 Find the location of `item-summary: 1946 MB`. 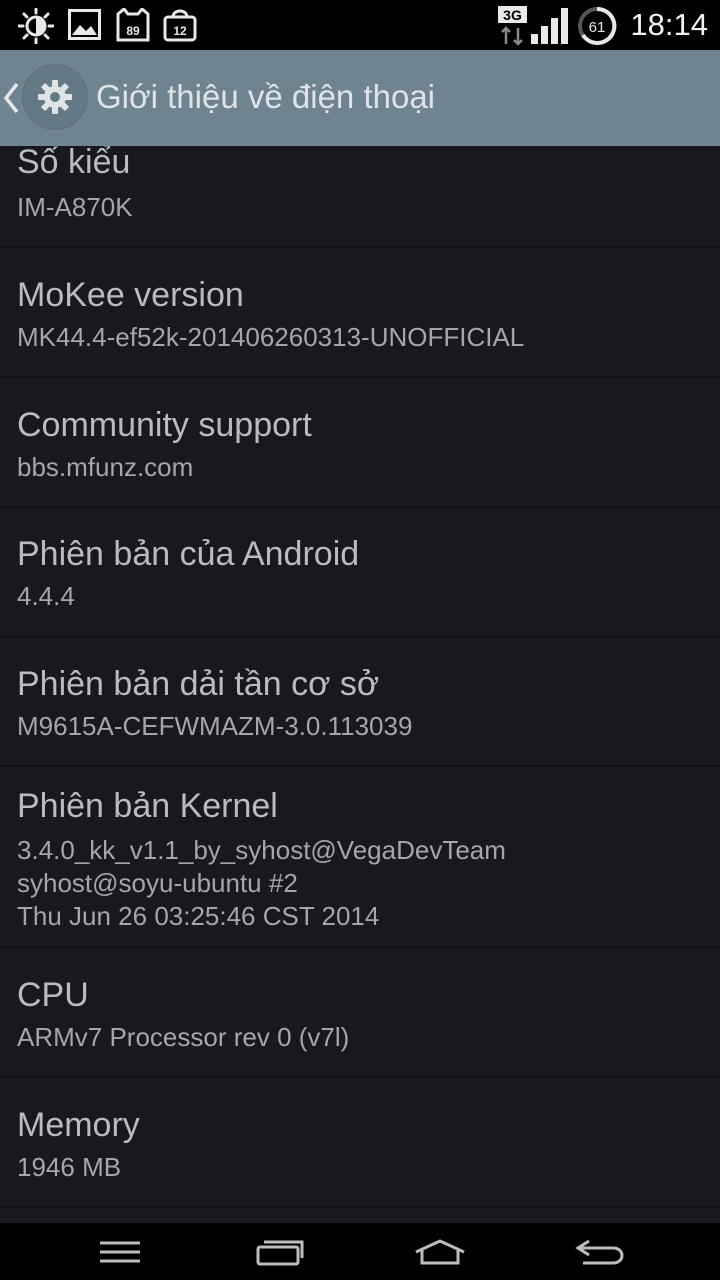

item-summary: 1946 MB is located at coordinates (69, 1167).